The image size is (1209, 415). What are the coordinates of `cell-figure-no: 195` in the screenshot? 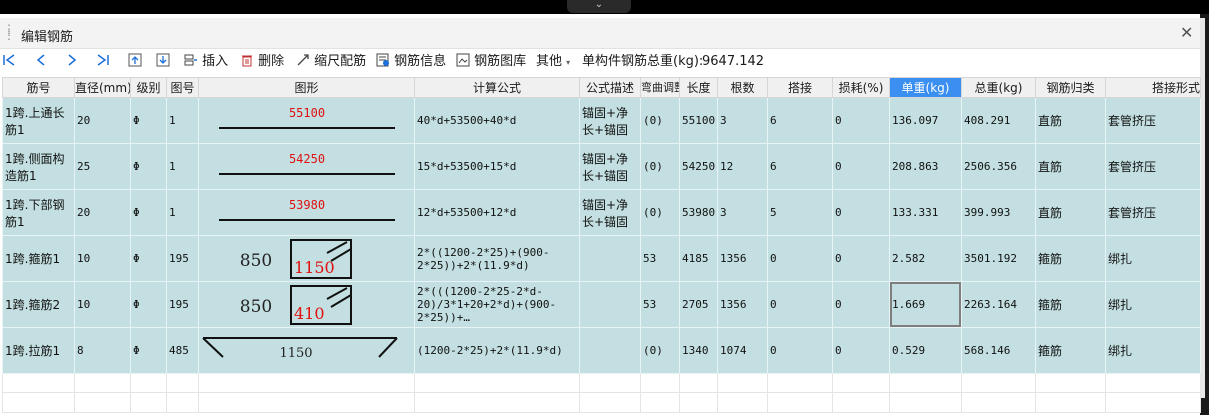 It's located at (182, 304).